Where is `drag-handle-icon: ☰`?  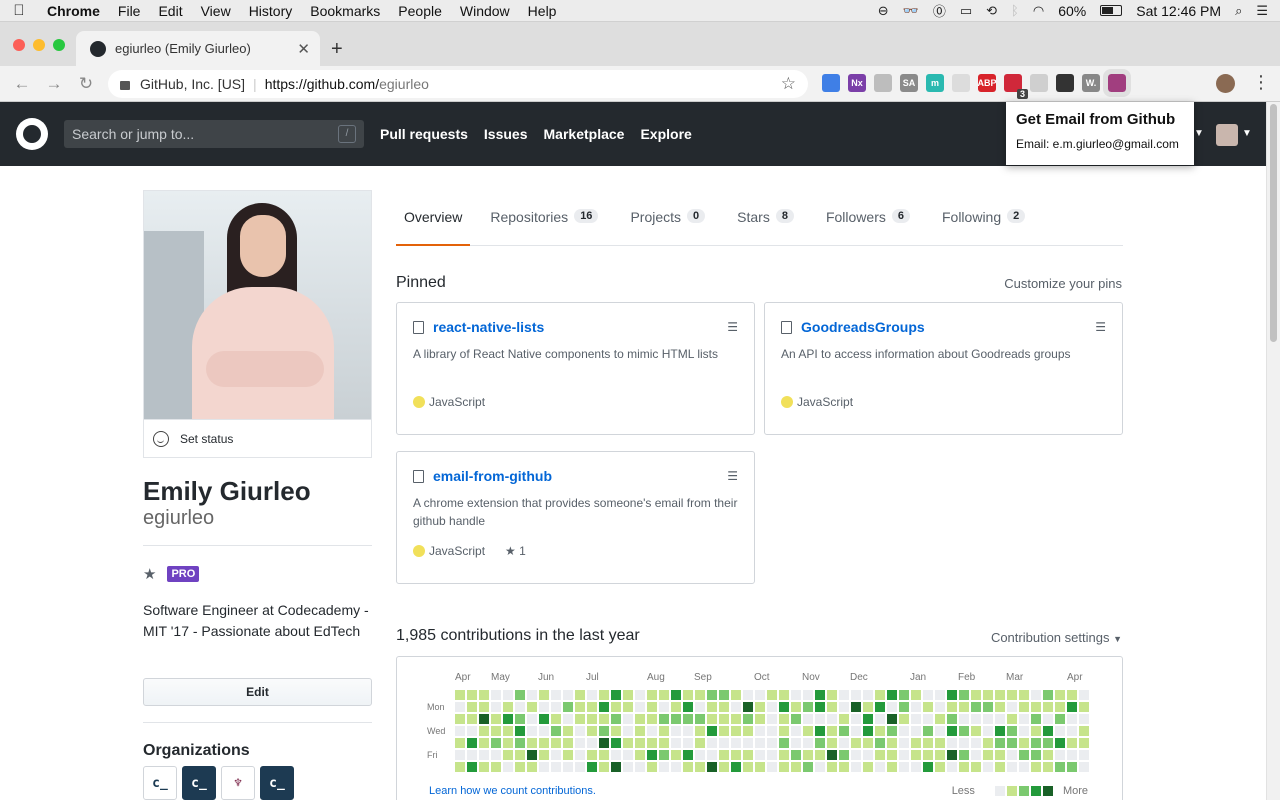
drag-handle-icon: ☰ is located at coordinates (1100, 327).